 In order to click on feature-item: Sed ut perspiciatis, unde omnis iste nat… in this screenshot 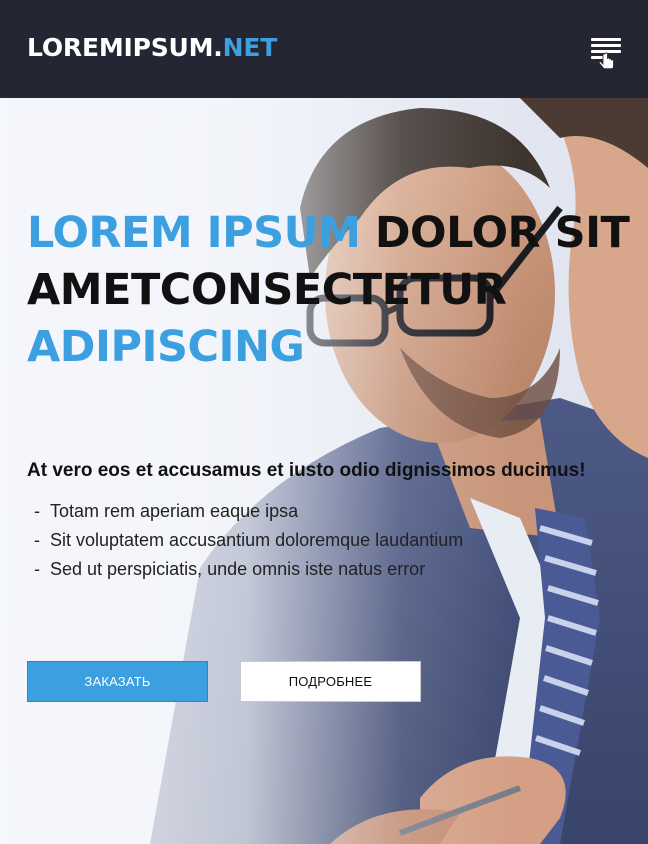, I will do `click(248, 569)`.